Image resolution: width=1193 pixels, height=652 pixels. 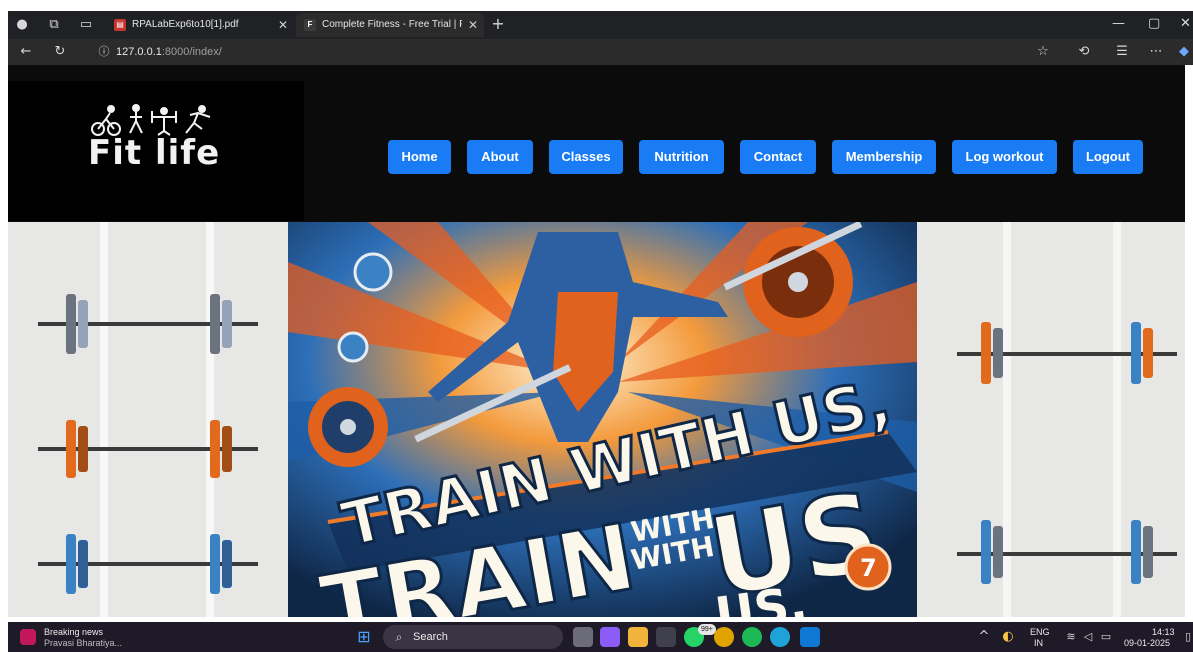 I want to click on reload-icon: ↻, so click(x=60, y=52).